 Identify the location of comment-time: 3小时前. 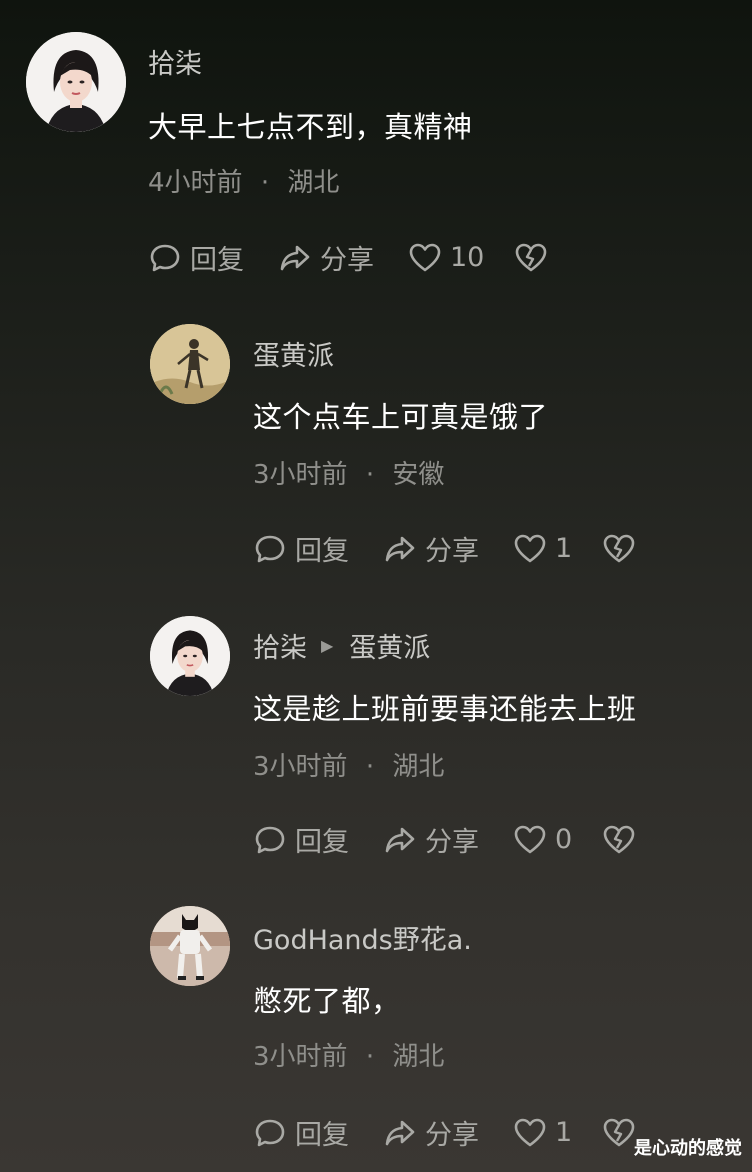
(300, 1057).